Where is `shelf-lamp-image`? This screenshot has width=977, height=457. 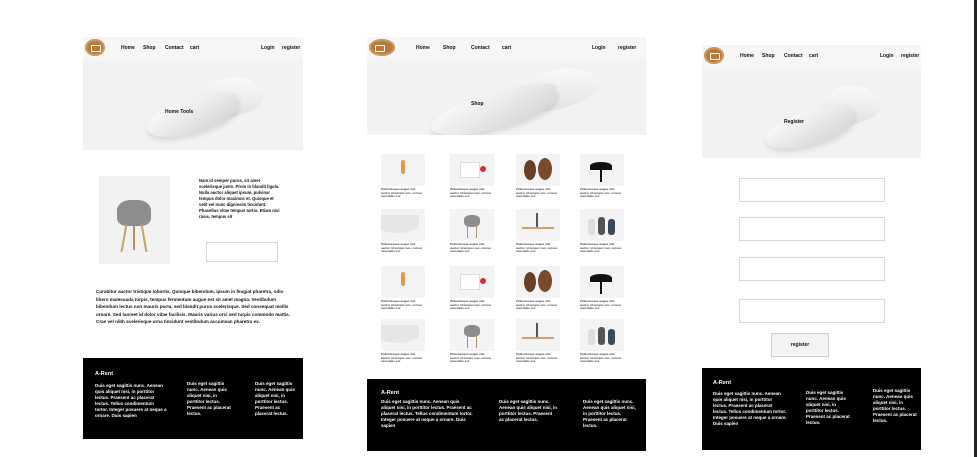 shelf-lamp-image is located at coordinates (538, 335).